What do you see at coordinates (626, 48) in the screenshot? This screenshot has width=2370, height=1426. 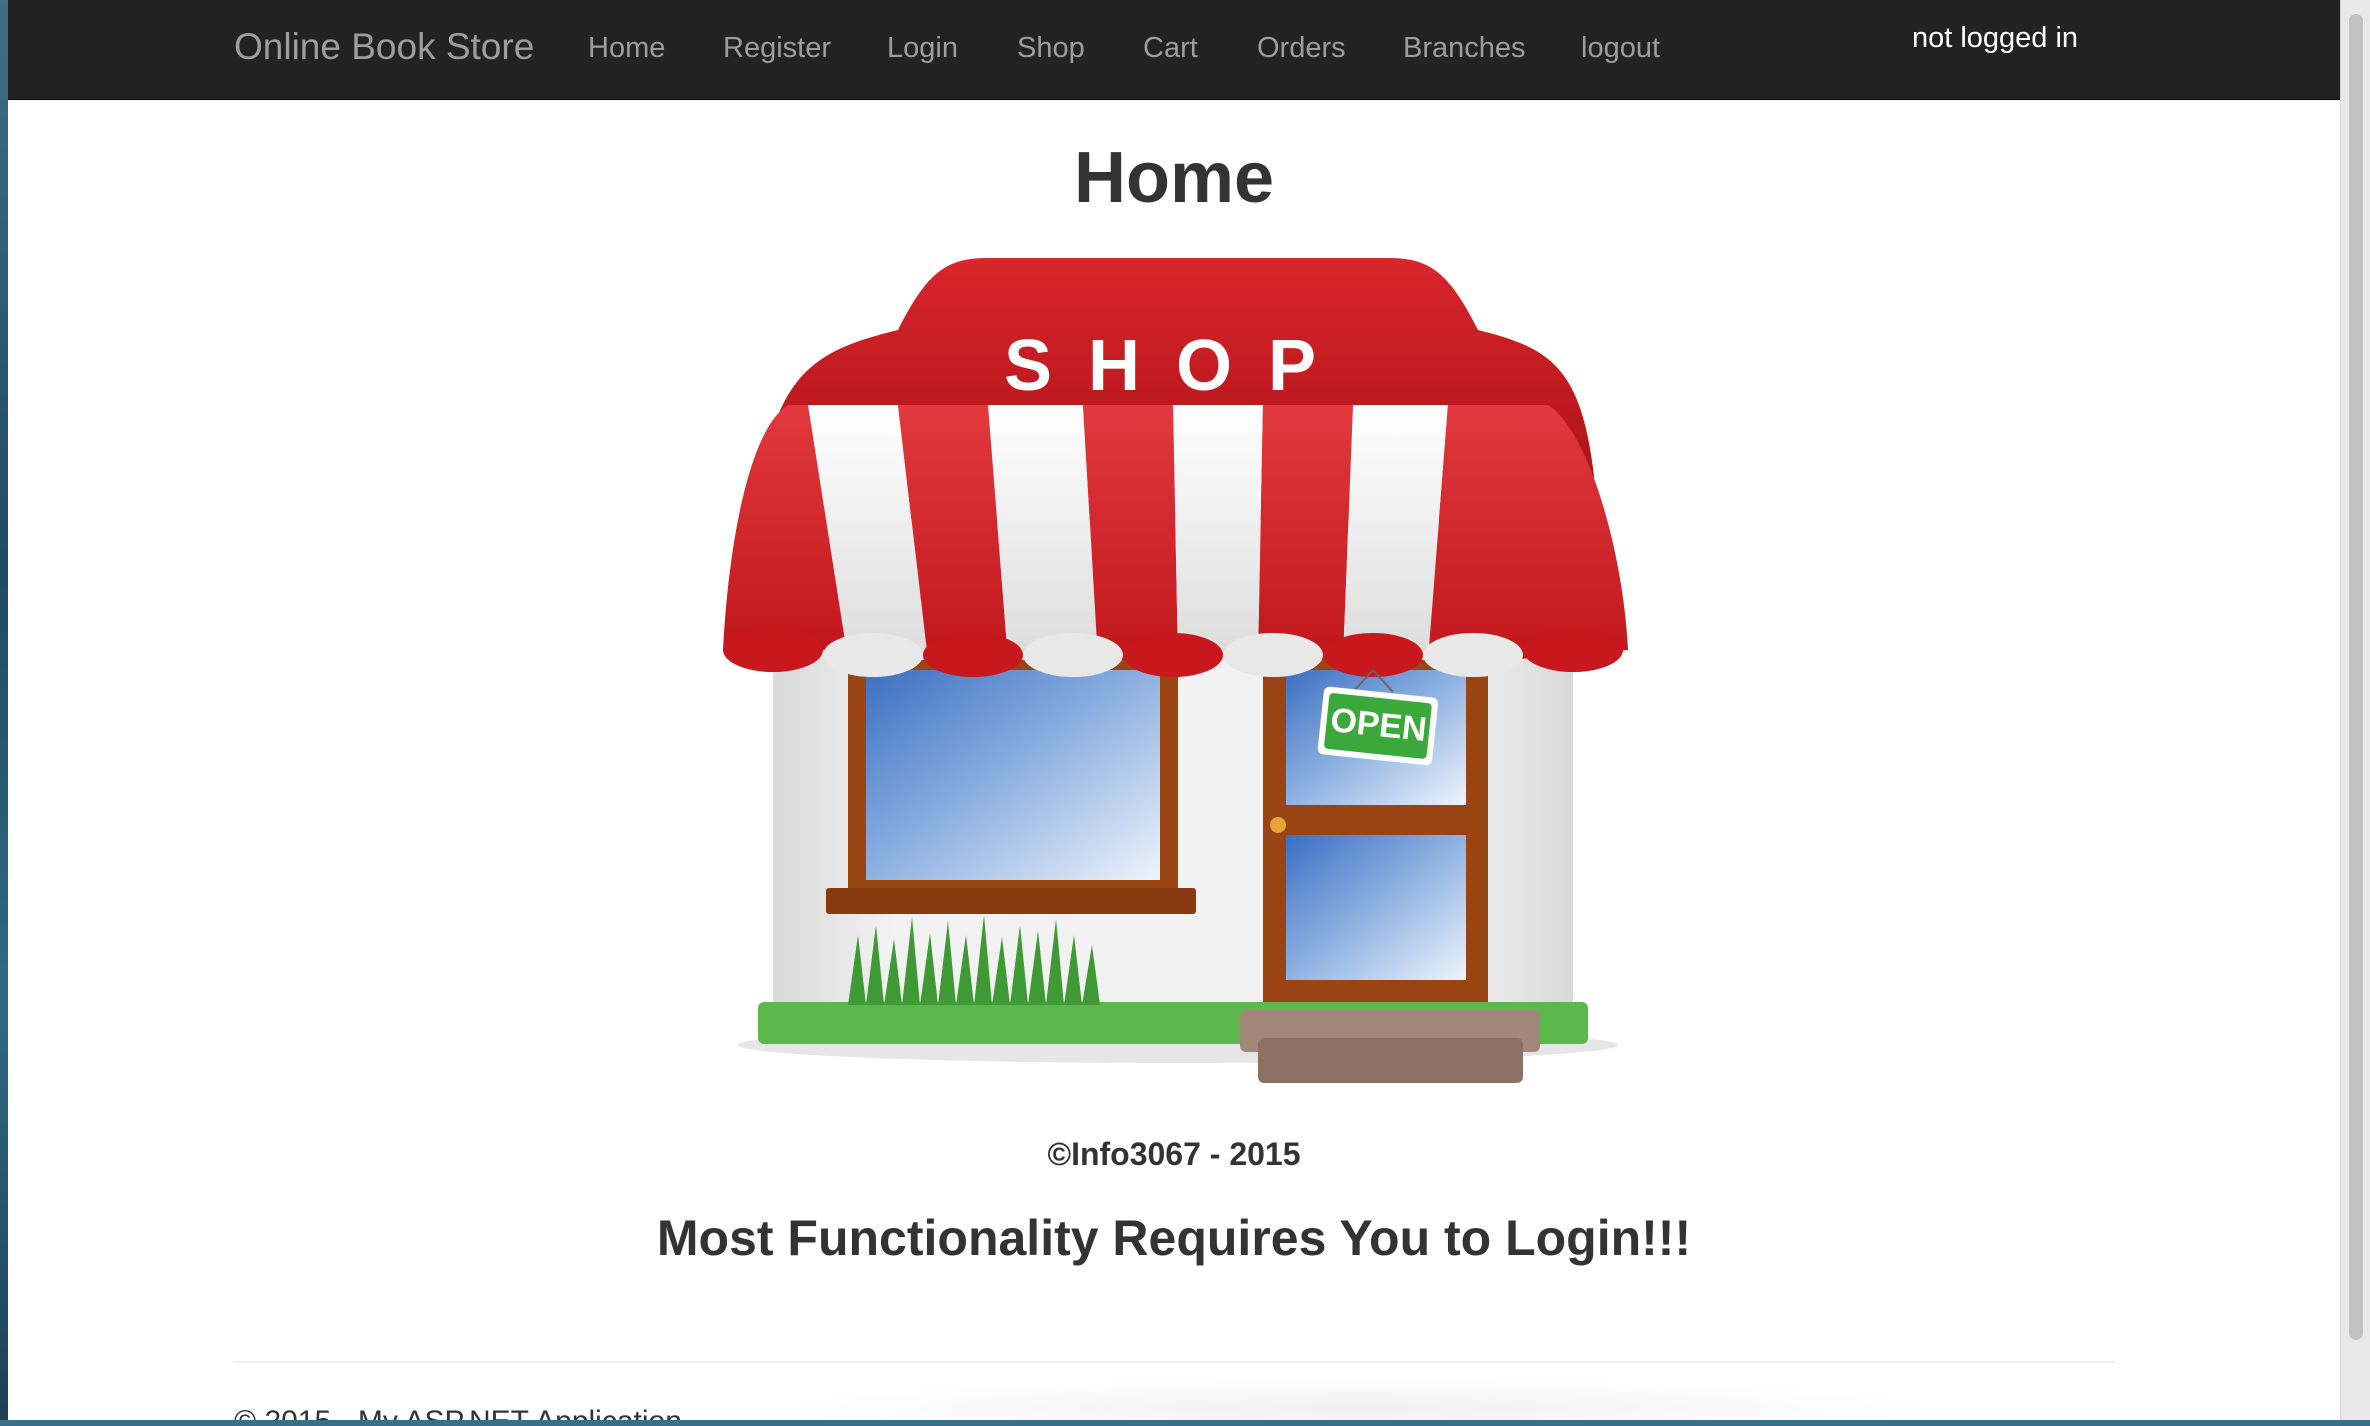 I see `nav-home: Home` at bounding box center [626, 48].